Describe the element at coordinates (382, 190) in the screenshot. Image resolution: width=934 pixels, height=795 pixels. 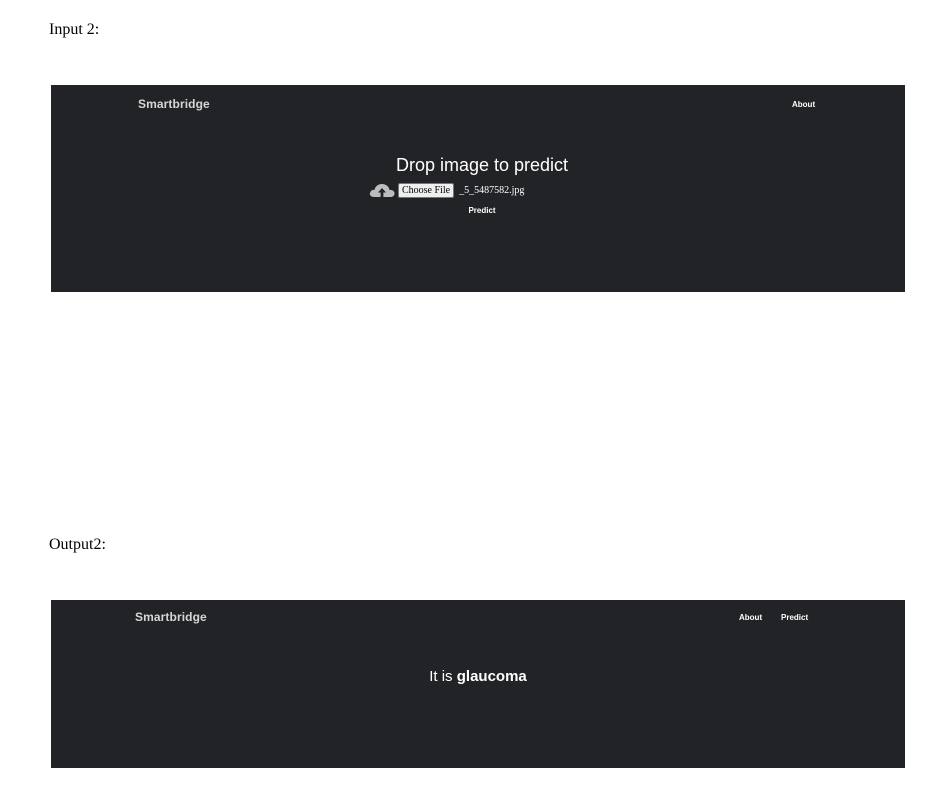
I see `cloud-upload-icon` at that location.